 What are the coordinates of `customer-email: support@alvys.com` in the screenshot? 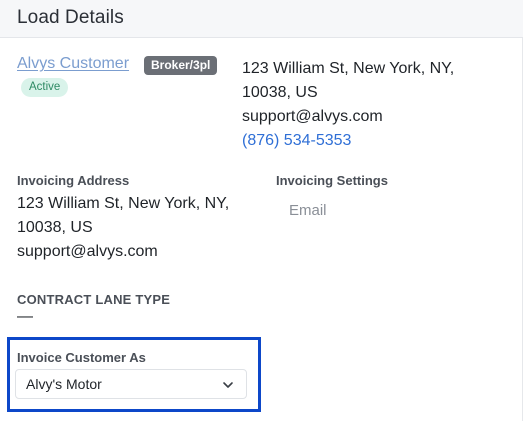 It's located at (312, 116).